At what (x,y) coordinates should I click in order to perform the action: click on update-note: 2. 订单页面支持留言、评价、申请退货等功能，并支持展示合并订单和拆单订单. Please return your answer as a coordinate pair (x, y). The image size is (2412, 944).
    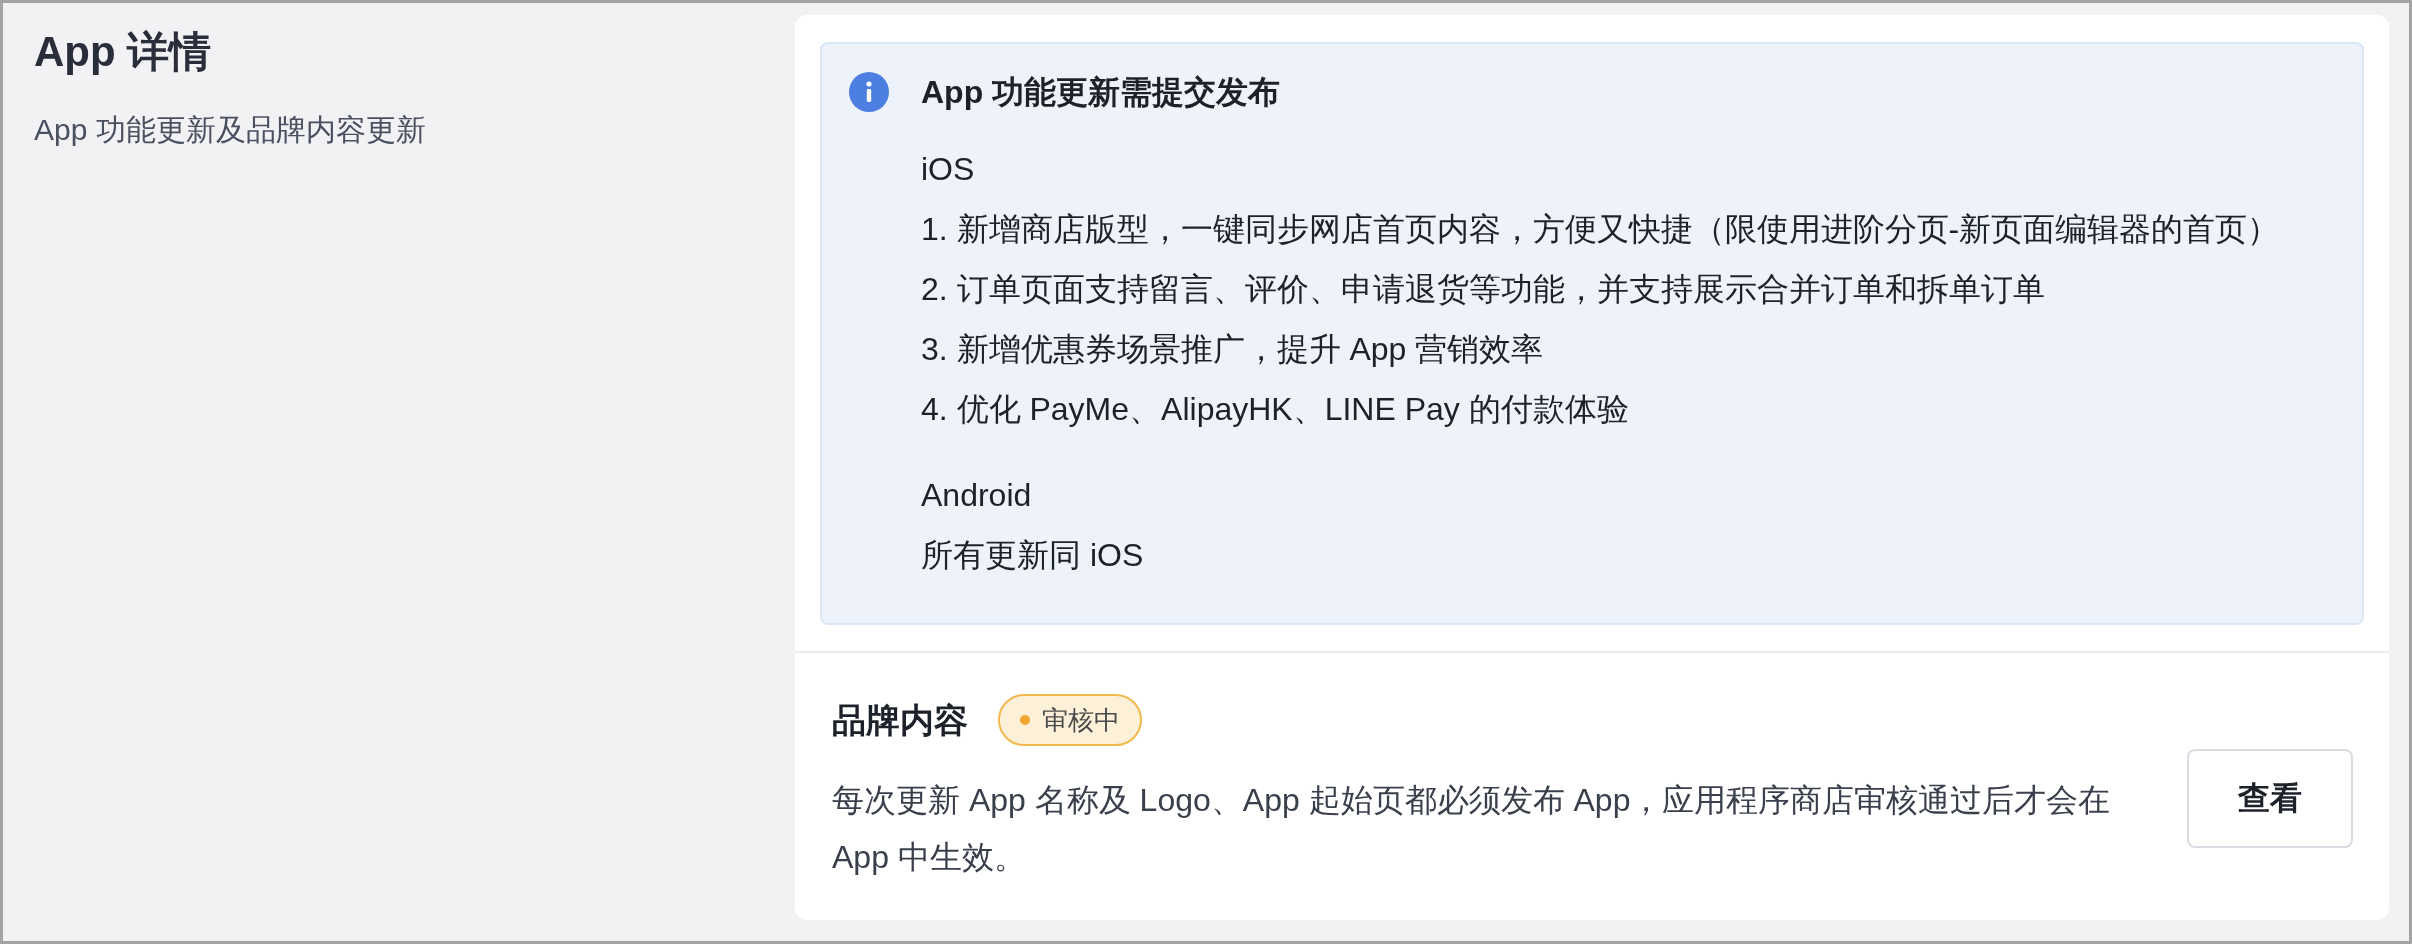
    Looking at the image, I should click on (1483, 289).